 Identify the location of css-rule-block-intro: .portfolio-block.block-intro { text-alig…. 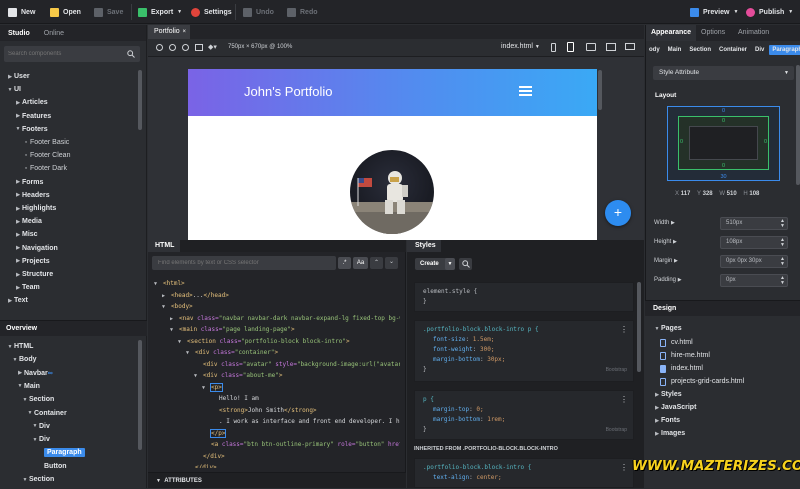
(524, 473).